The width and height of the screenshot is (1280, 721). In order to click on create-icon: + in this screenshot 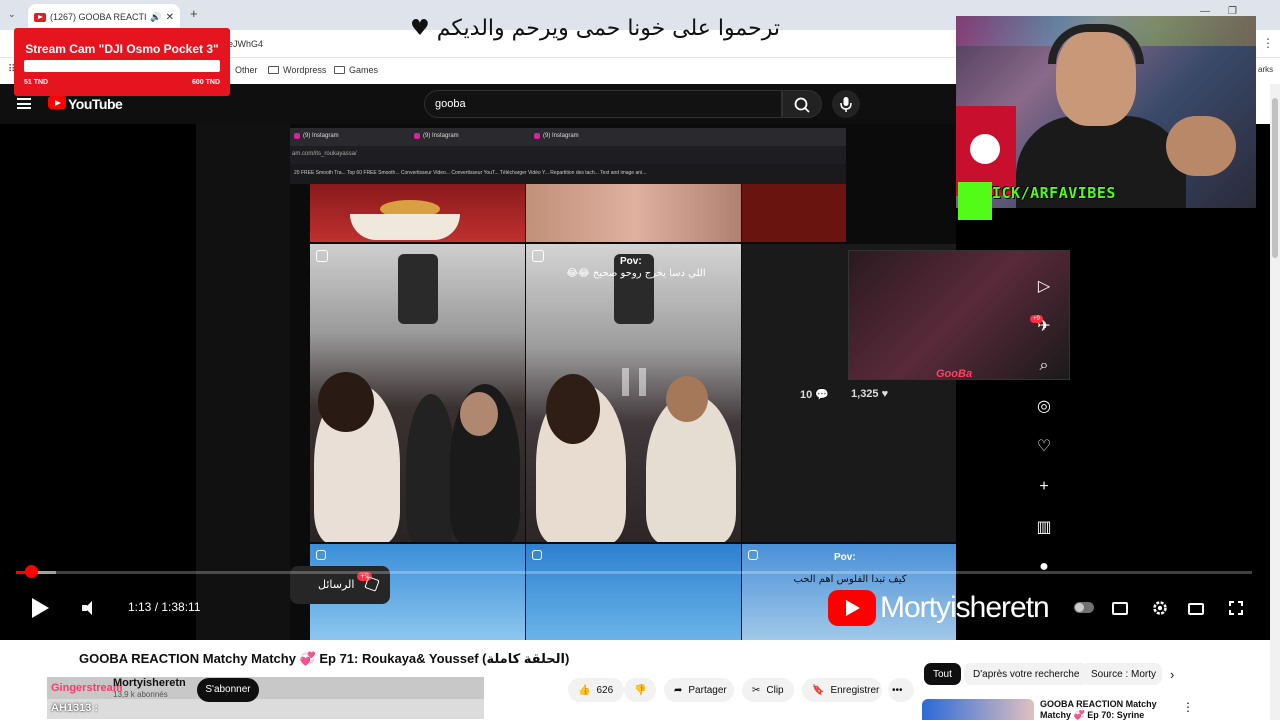, I will do `click(1044, 486)`.